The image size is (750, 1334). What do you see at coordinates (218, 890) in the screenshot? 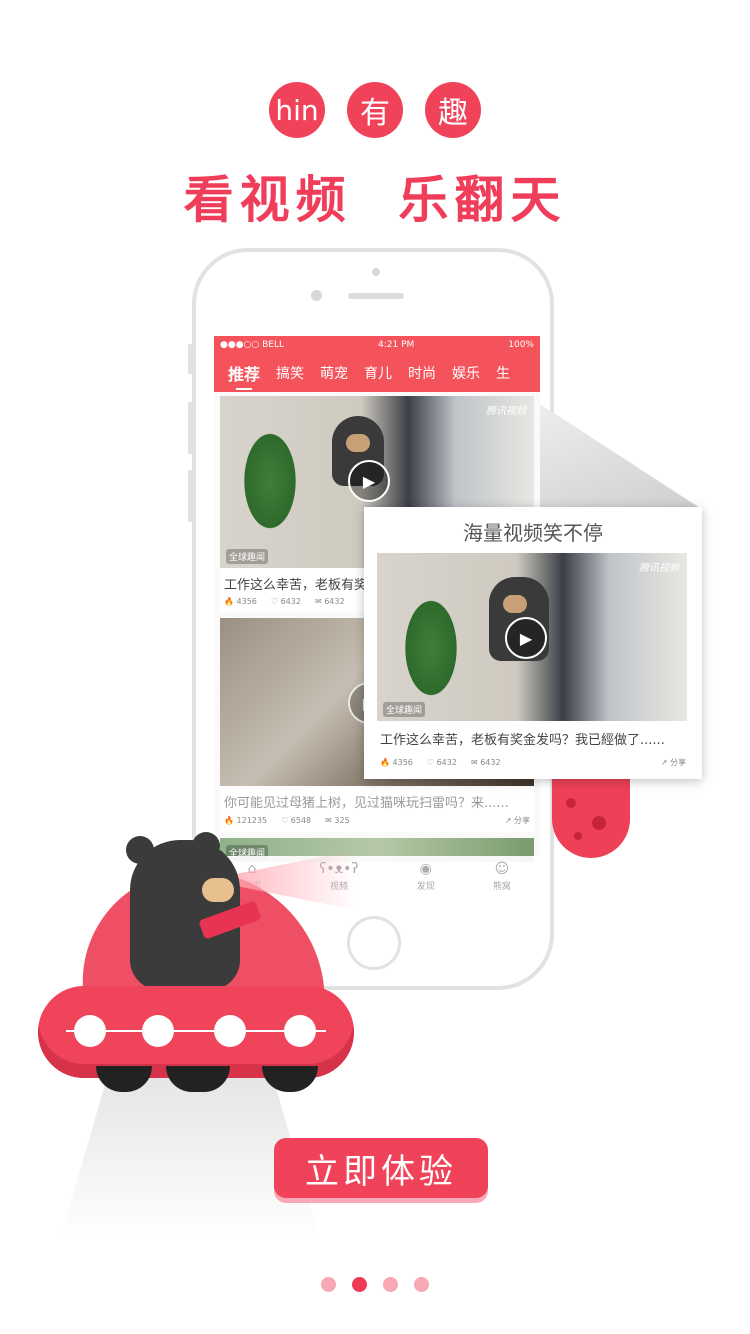
I see `bear-snout` at bounding box center [218, 890].